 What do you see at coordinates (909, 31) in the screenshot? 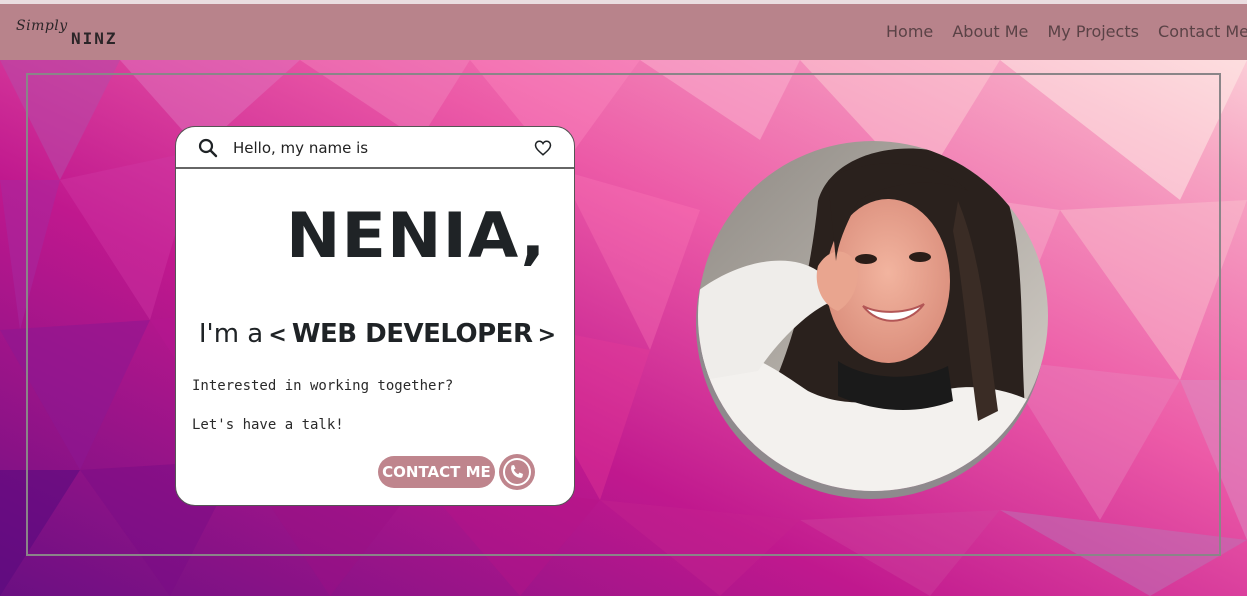
I see `nav-home: Home` at bounding box center [909, 31].